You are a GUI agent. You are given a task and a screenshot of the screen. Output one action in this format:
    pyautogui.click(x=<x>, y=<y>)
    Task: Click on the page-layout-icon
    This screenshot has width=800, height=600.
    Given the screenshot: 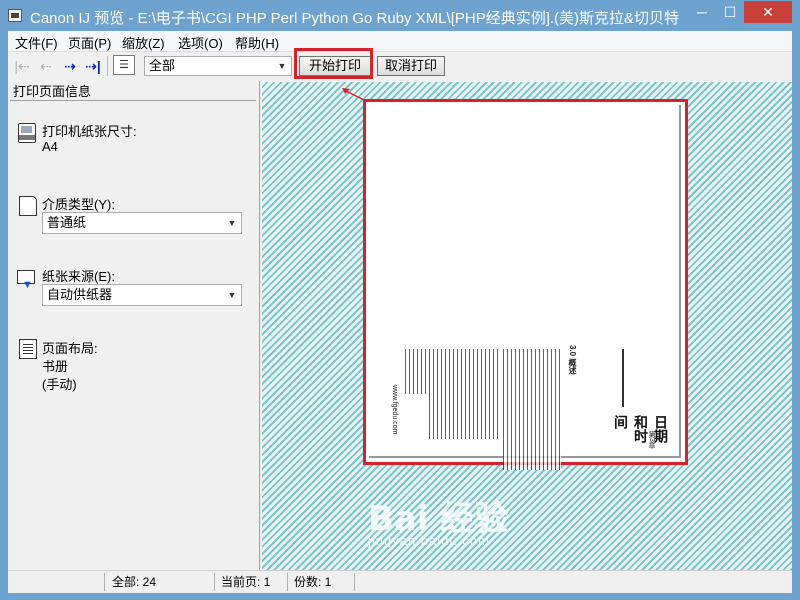 What is the action you would take?
    pyautogui.click(x=28, y=349)
    